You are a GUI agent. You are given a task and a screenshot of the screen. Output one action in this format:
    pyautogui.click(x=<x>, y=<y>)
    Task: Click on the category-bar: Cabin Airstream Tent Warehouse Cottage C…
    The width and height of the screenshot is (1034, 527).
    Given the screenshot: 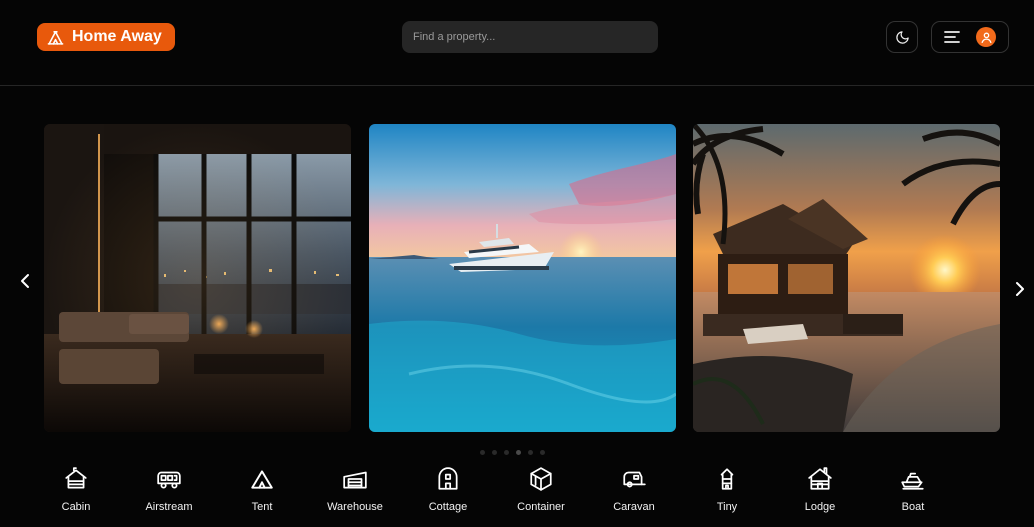 What is the action you would take?
    pyautogui.click(x=517, y=494)
    